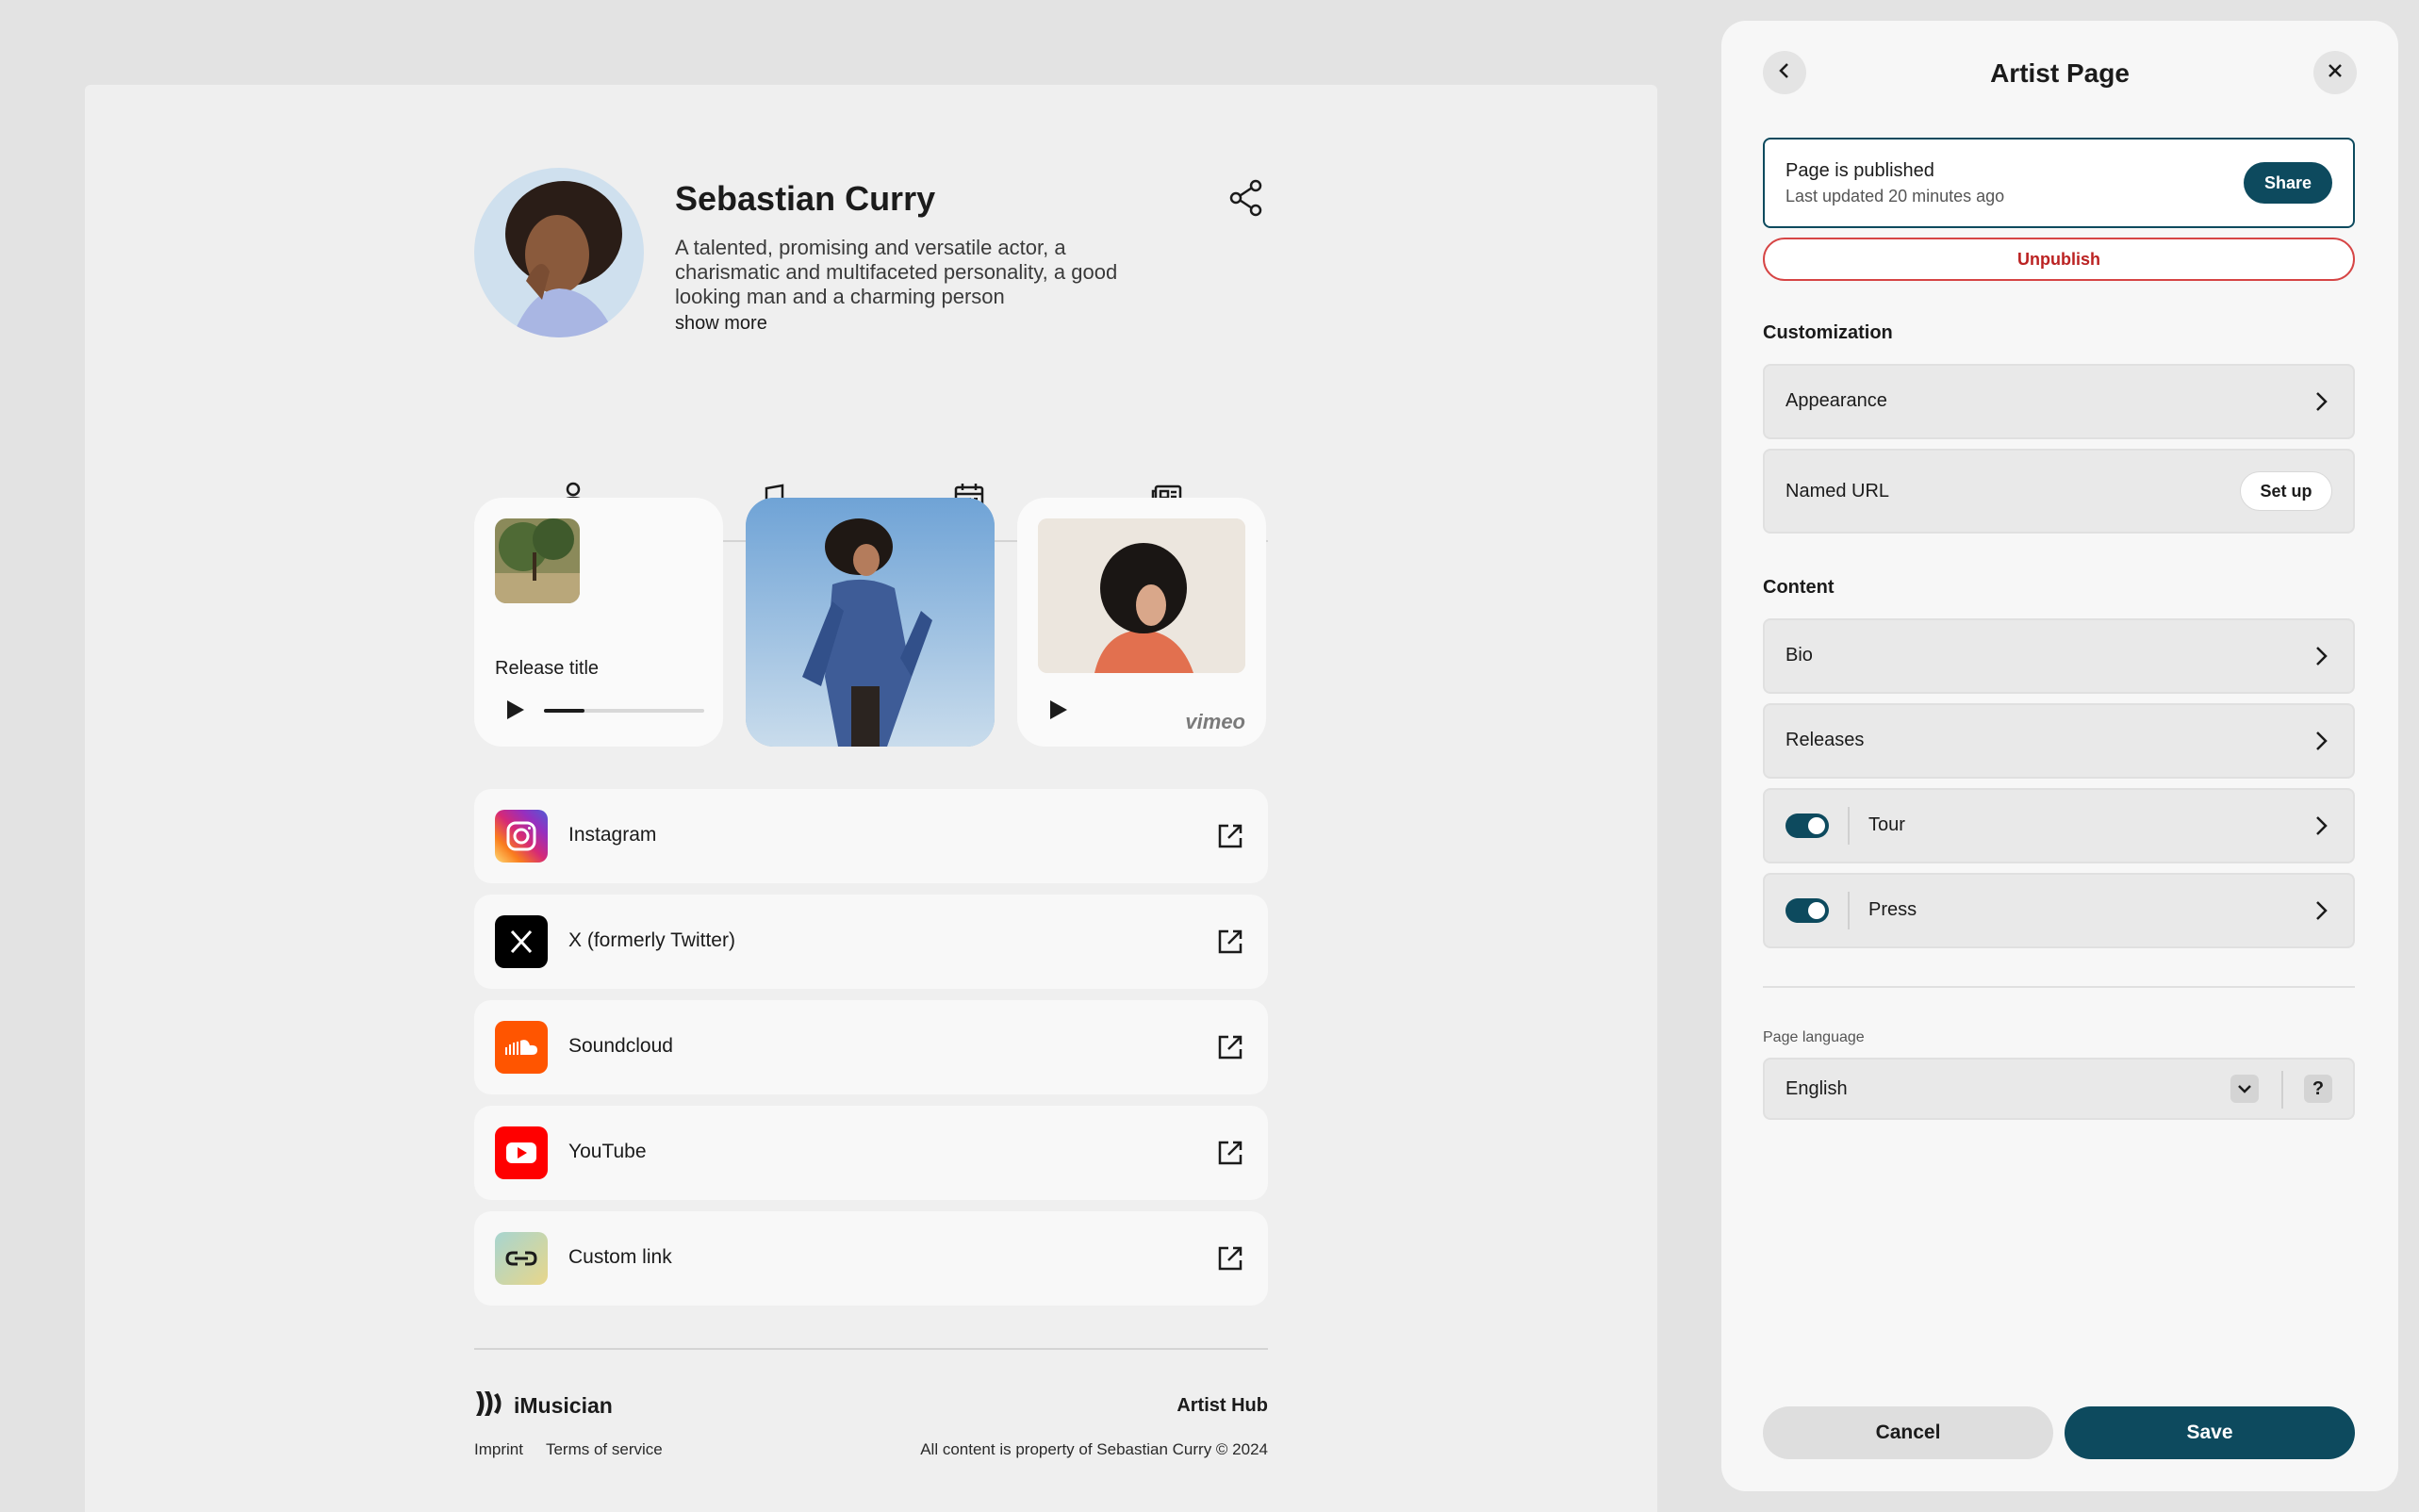  Describe the element at coordinates (607, 1152) in the screenshot. I see `link-label: YouTube` at that location.